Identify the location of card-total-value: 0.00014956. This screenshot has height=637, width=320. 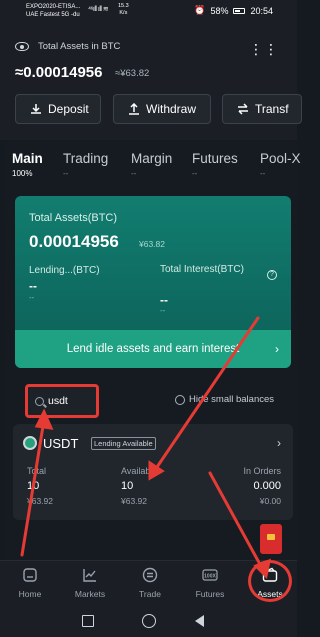
(74, 241).